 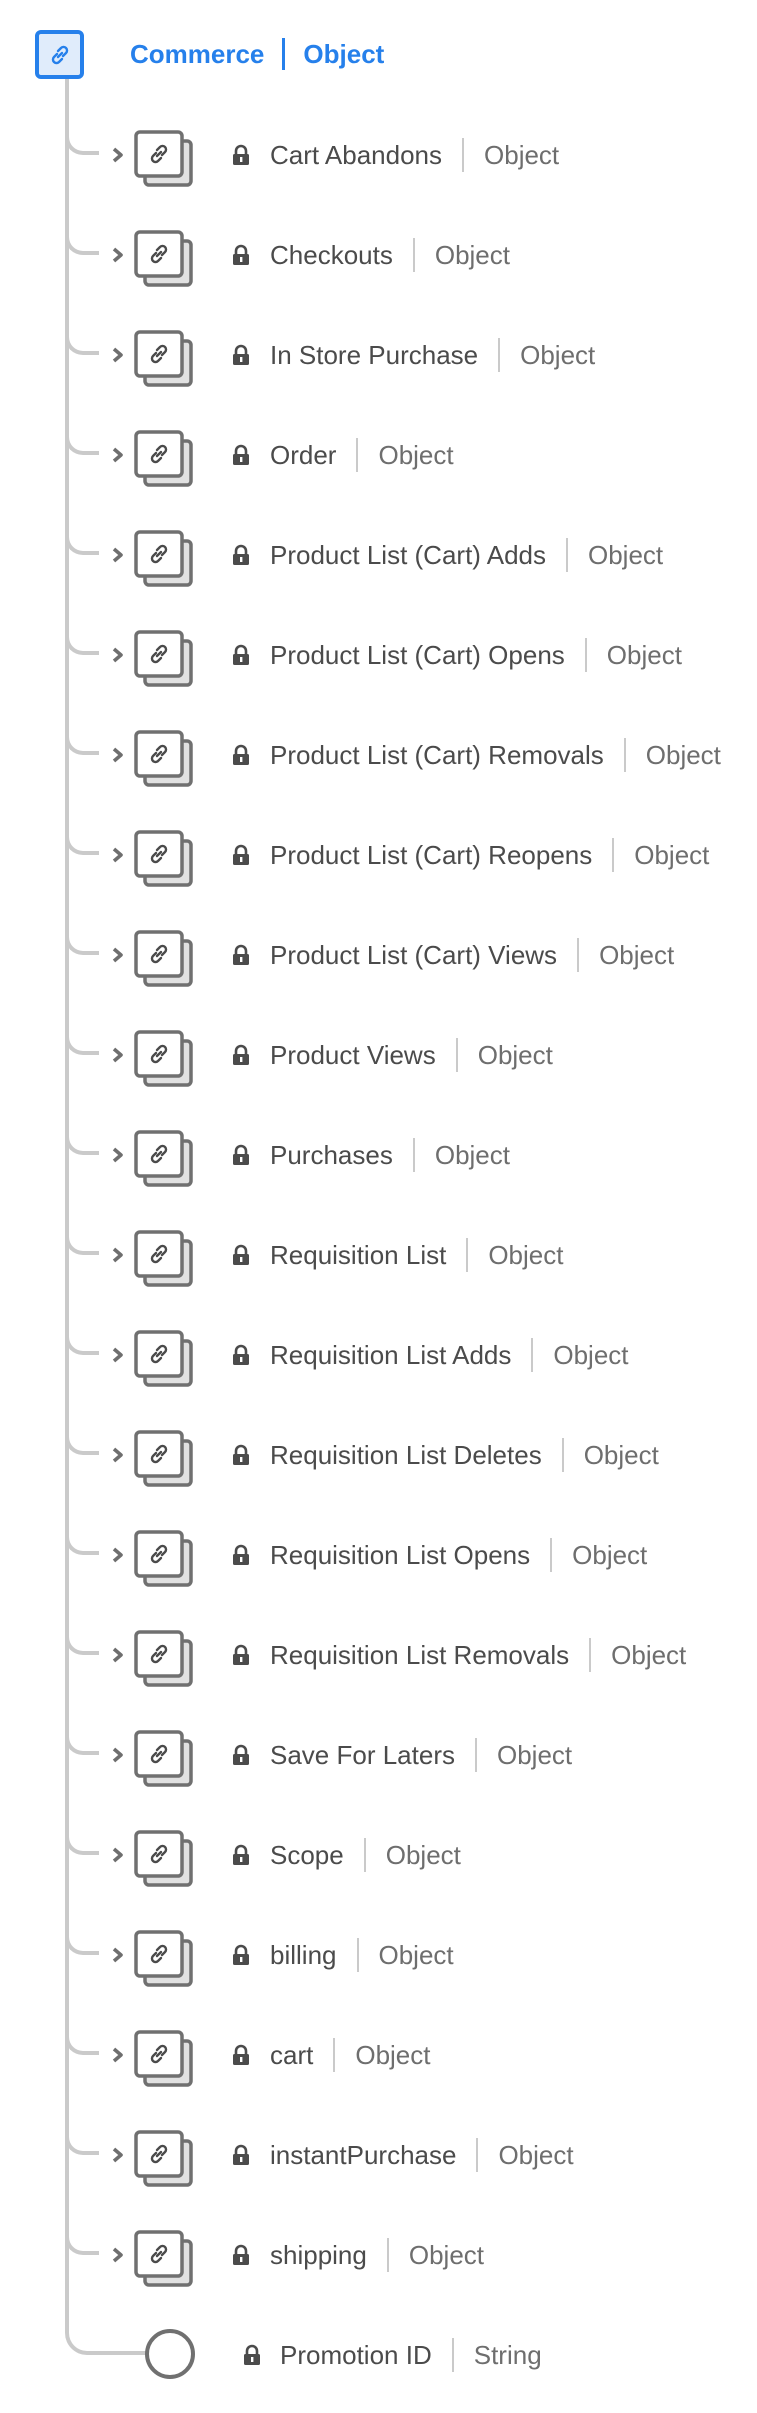 I want to click on tree-row: Requisition List Removals Object, so click(x=378, y=1650).